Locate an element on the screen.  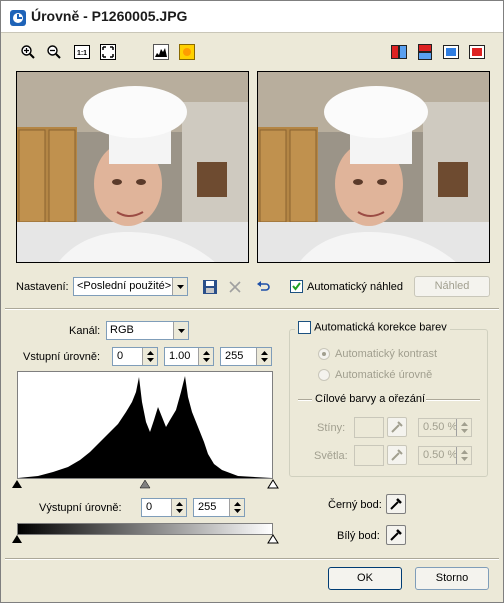
input-gamma-spinner: 1.00 is located at coordinates (189, 356).